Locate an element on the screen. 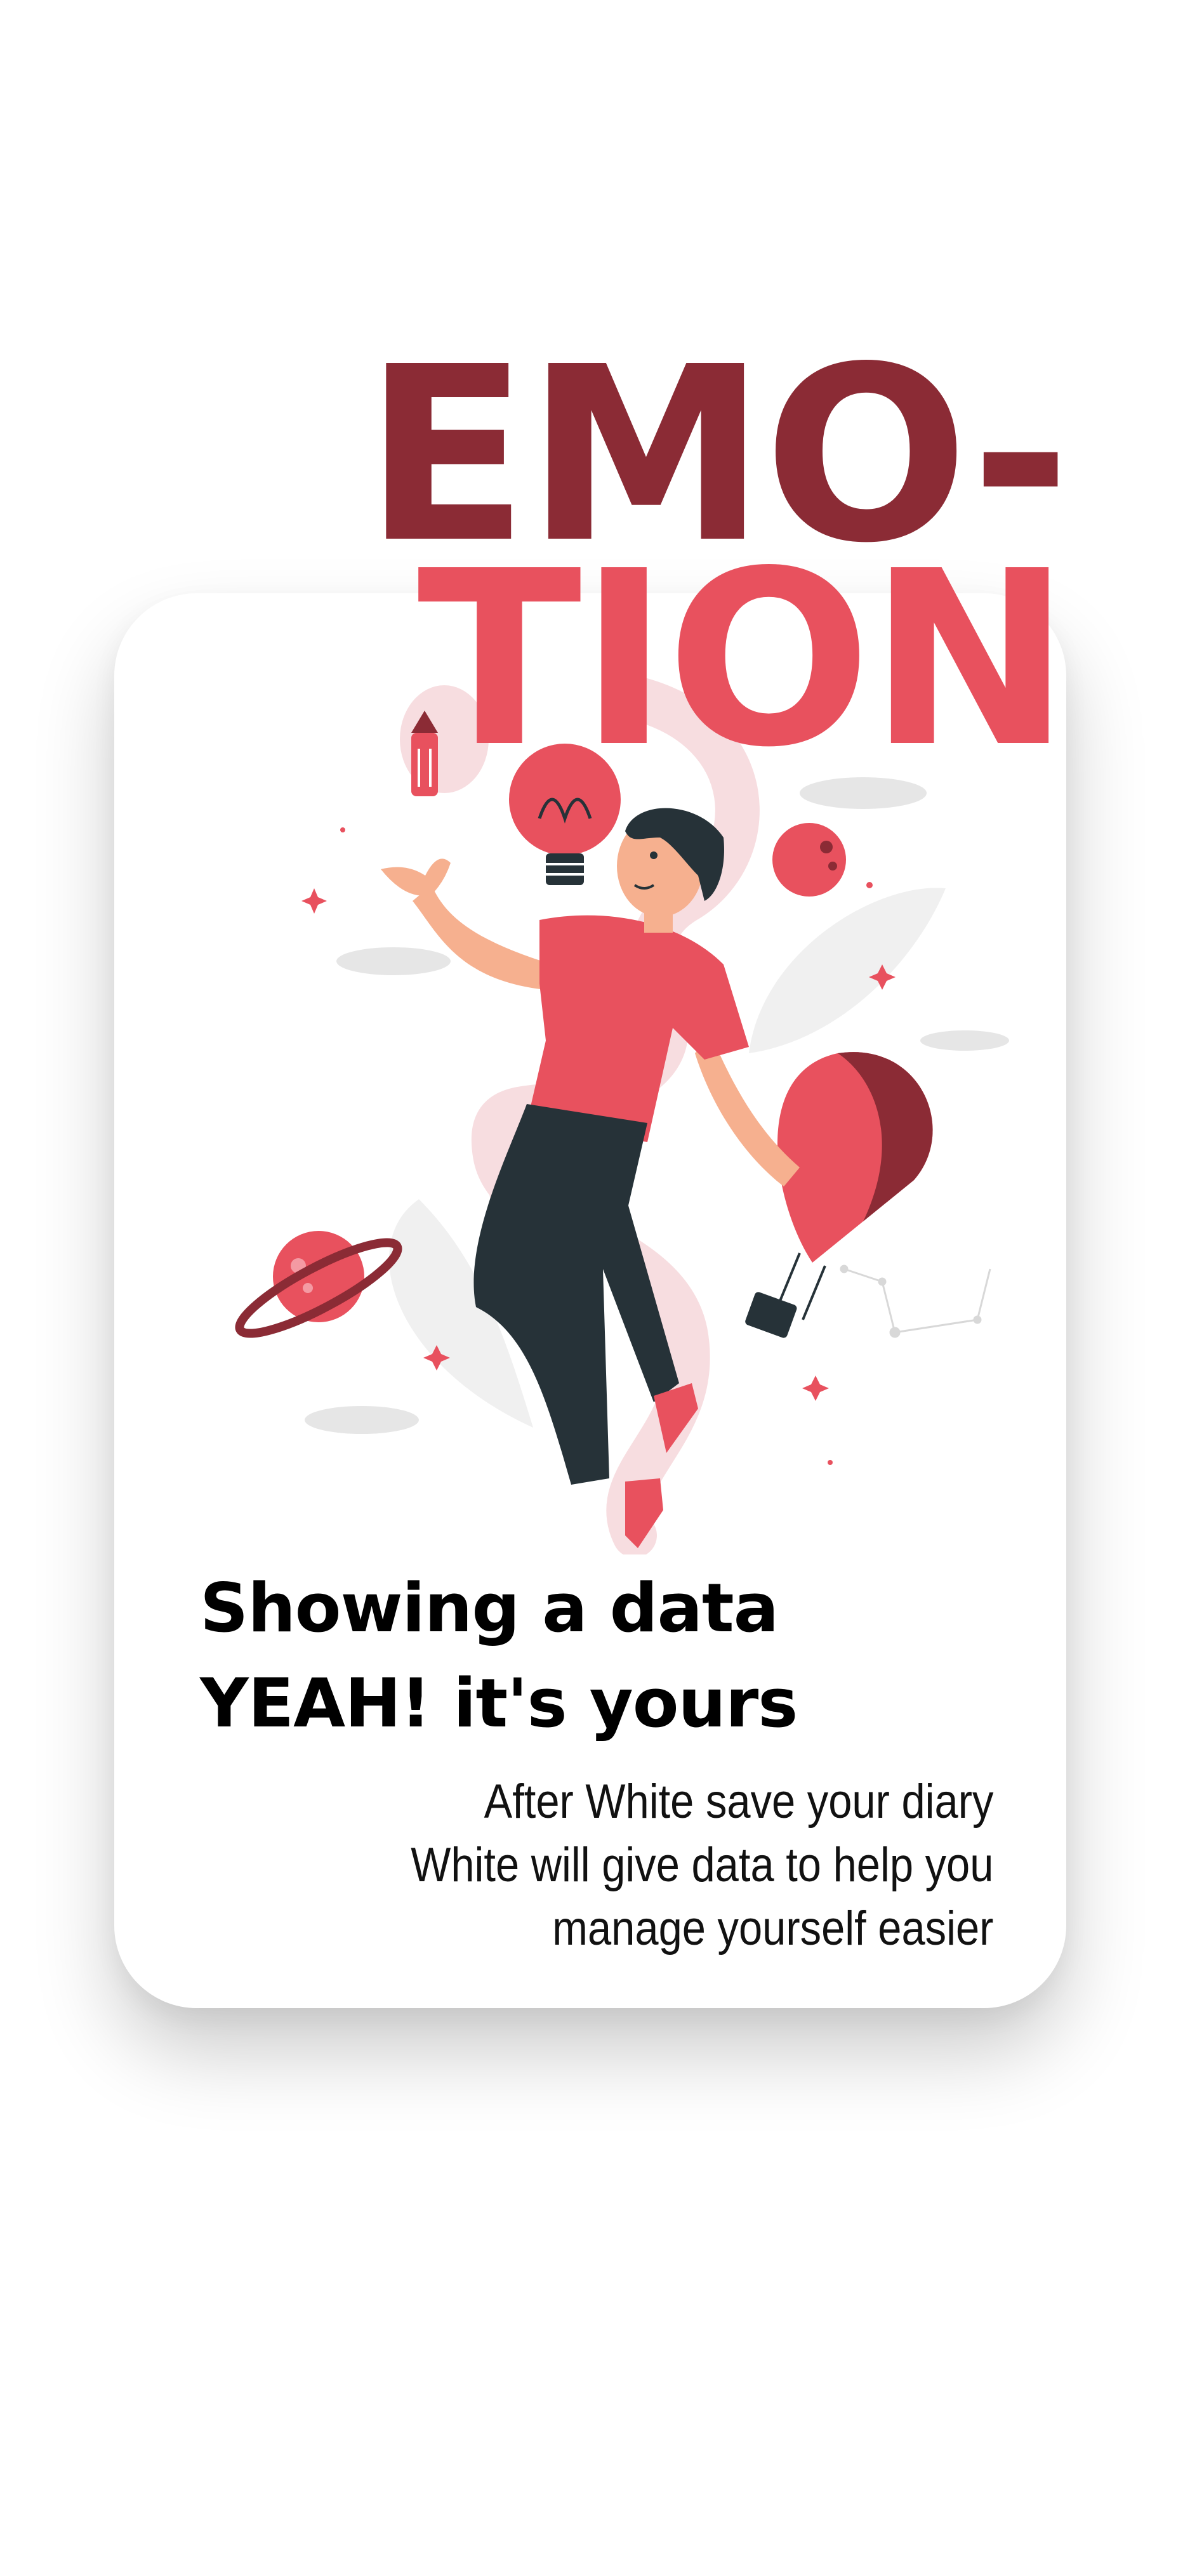  description-line-1: After White save your diary is located at coordinates (738, 1802).